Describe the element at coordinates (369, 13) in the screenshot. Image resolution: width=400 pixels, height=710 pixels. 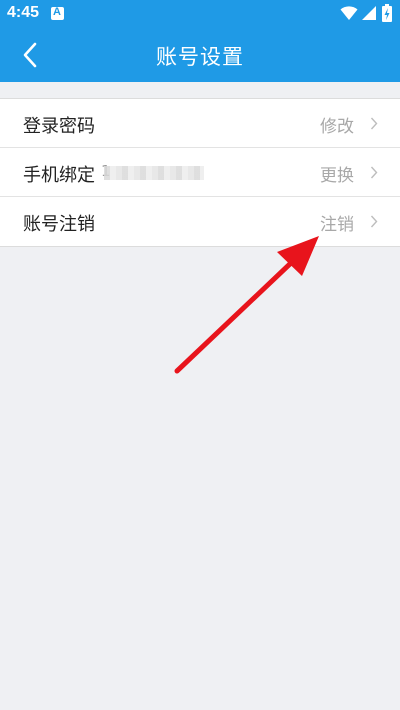
I see `signal-icon` at that location.